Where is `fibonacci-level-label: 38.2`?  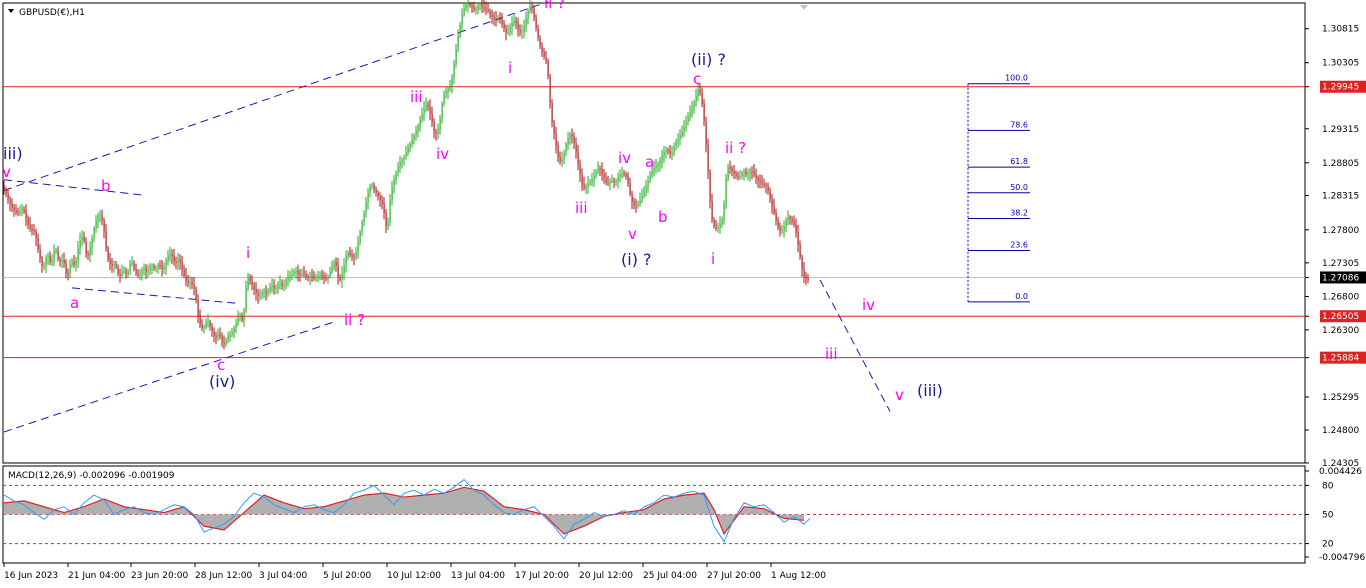 fibonacci-level-label: 38.2 is located at coordinates (1019, 212).